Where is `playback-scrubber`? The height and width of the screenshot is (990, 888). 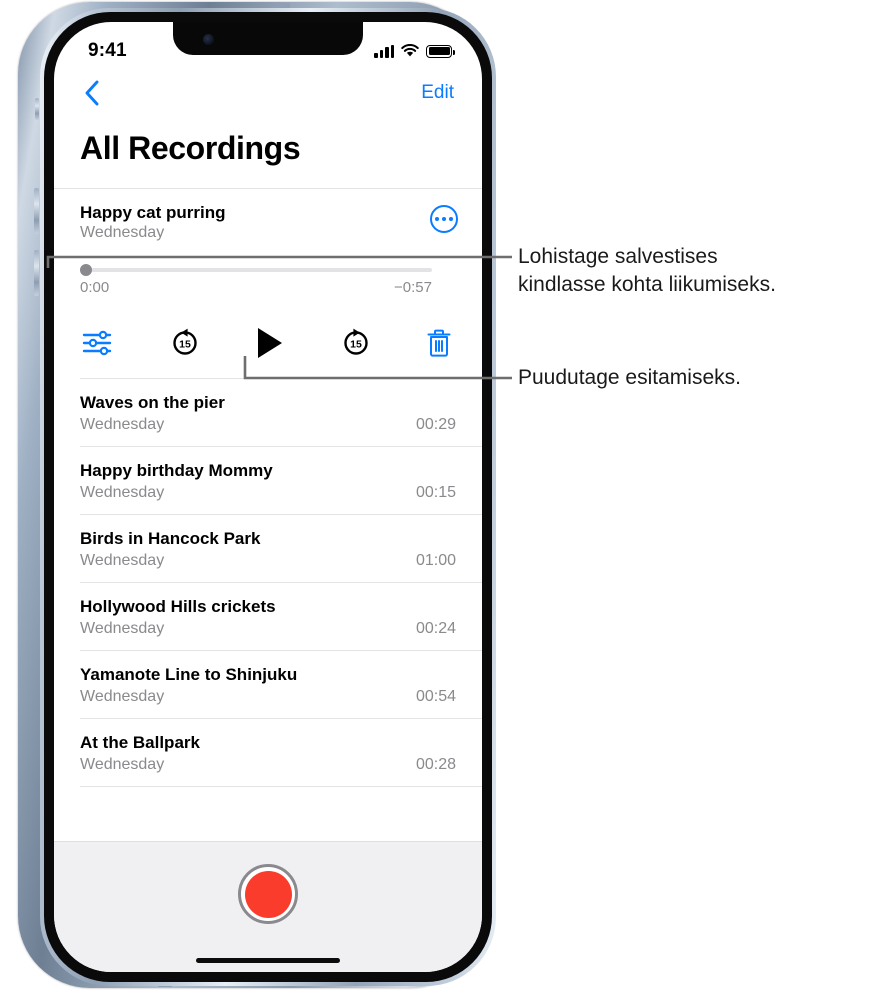 playback-scrubber is located at coordinates (268, 270).